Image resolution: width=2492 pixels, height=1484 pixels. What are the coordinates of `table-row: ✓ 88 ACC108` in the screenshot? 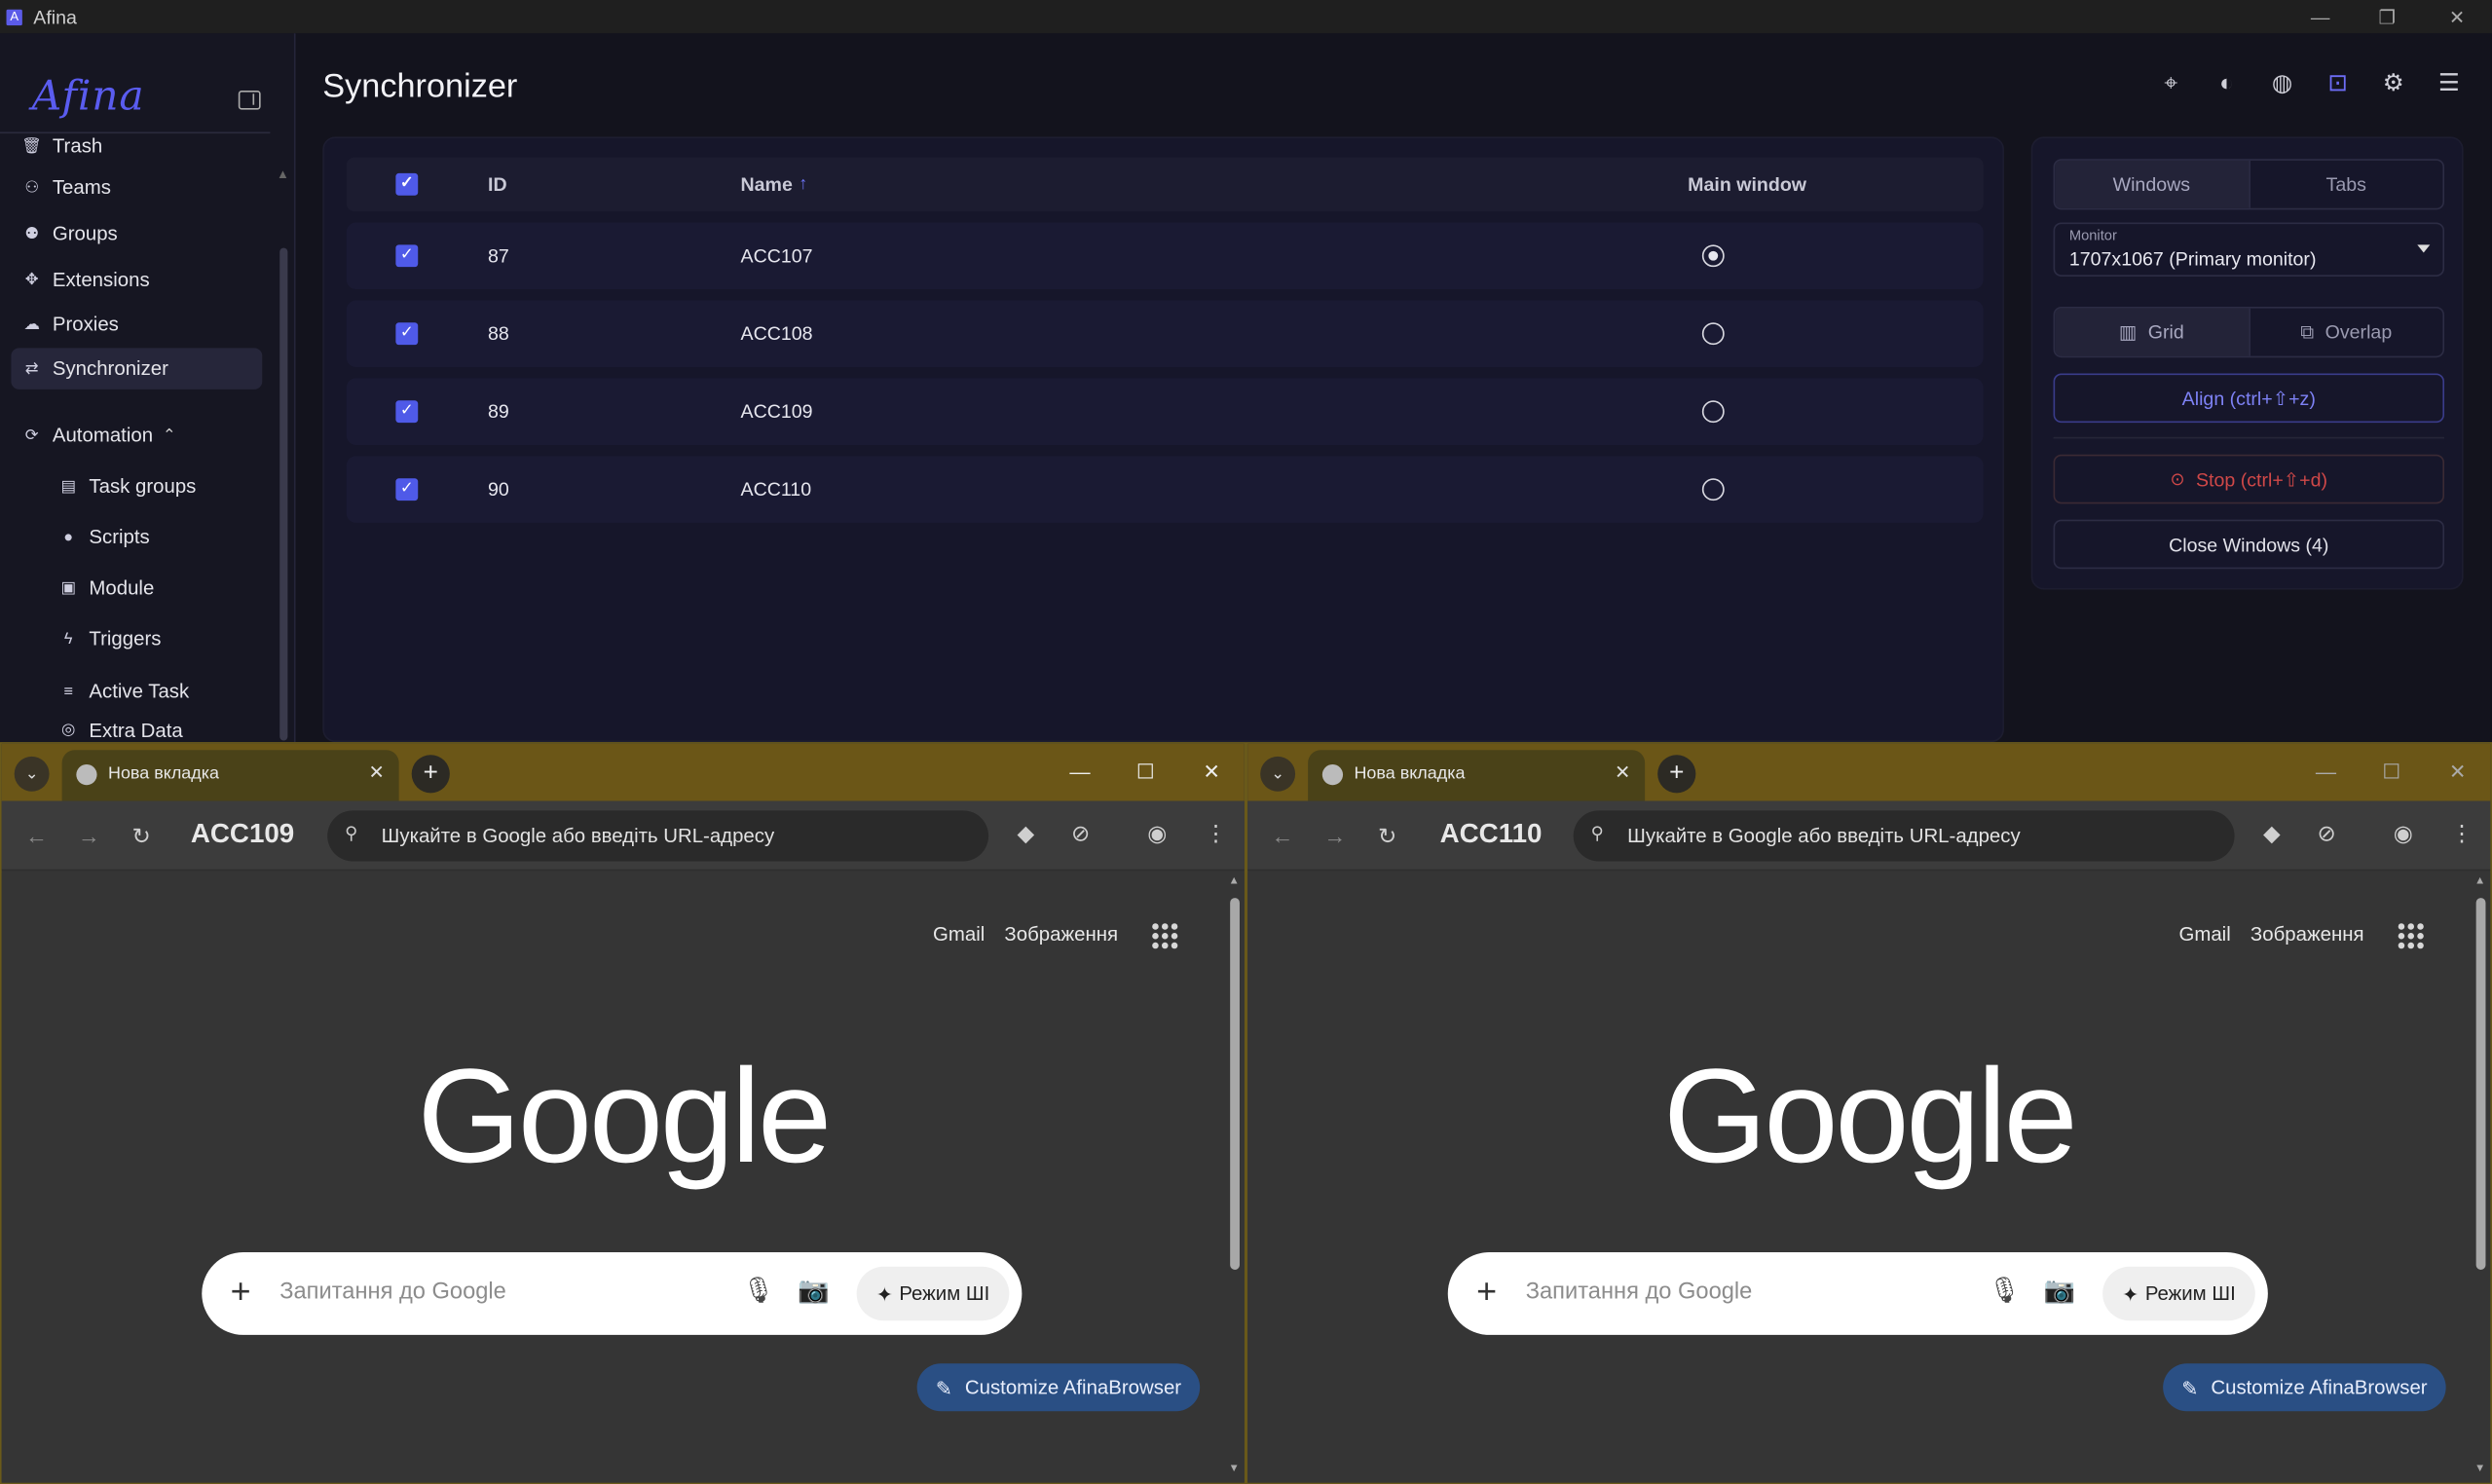 It's located at (1165, 333).